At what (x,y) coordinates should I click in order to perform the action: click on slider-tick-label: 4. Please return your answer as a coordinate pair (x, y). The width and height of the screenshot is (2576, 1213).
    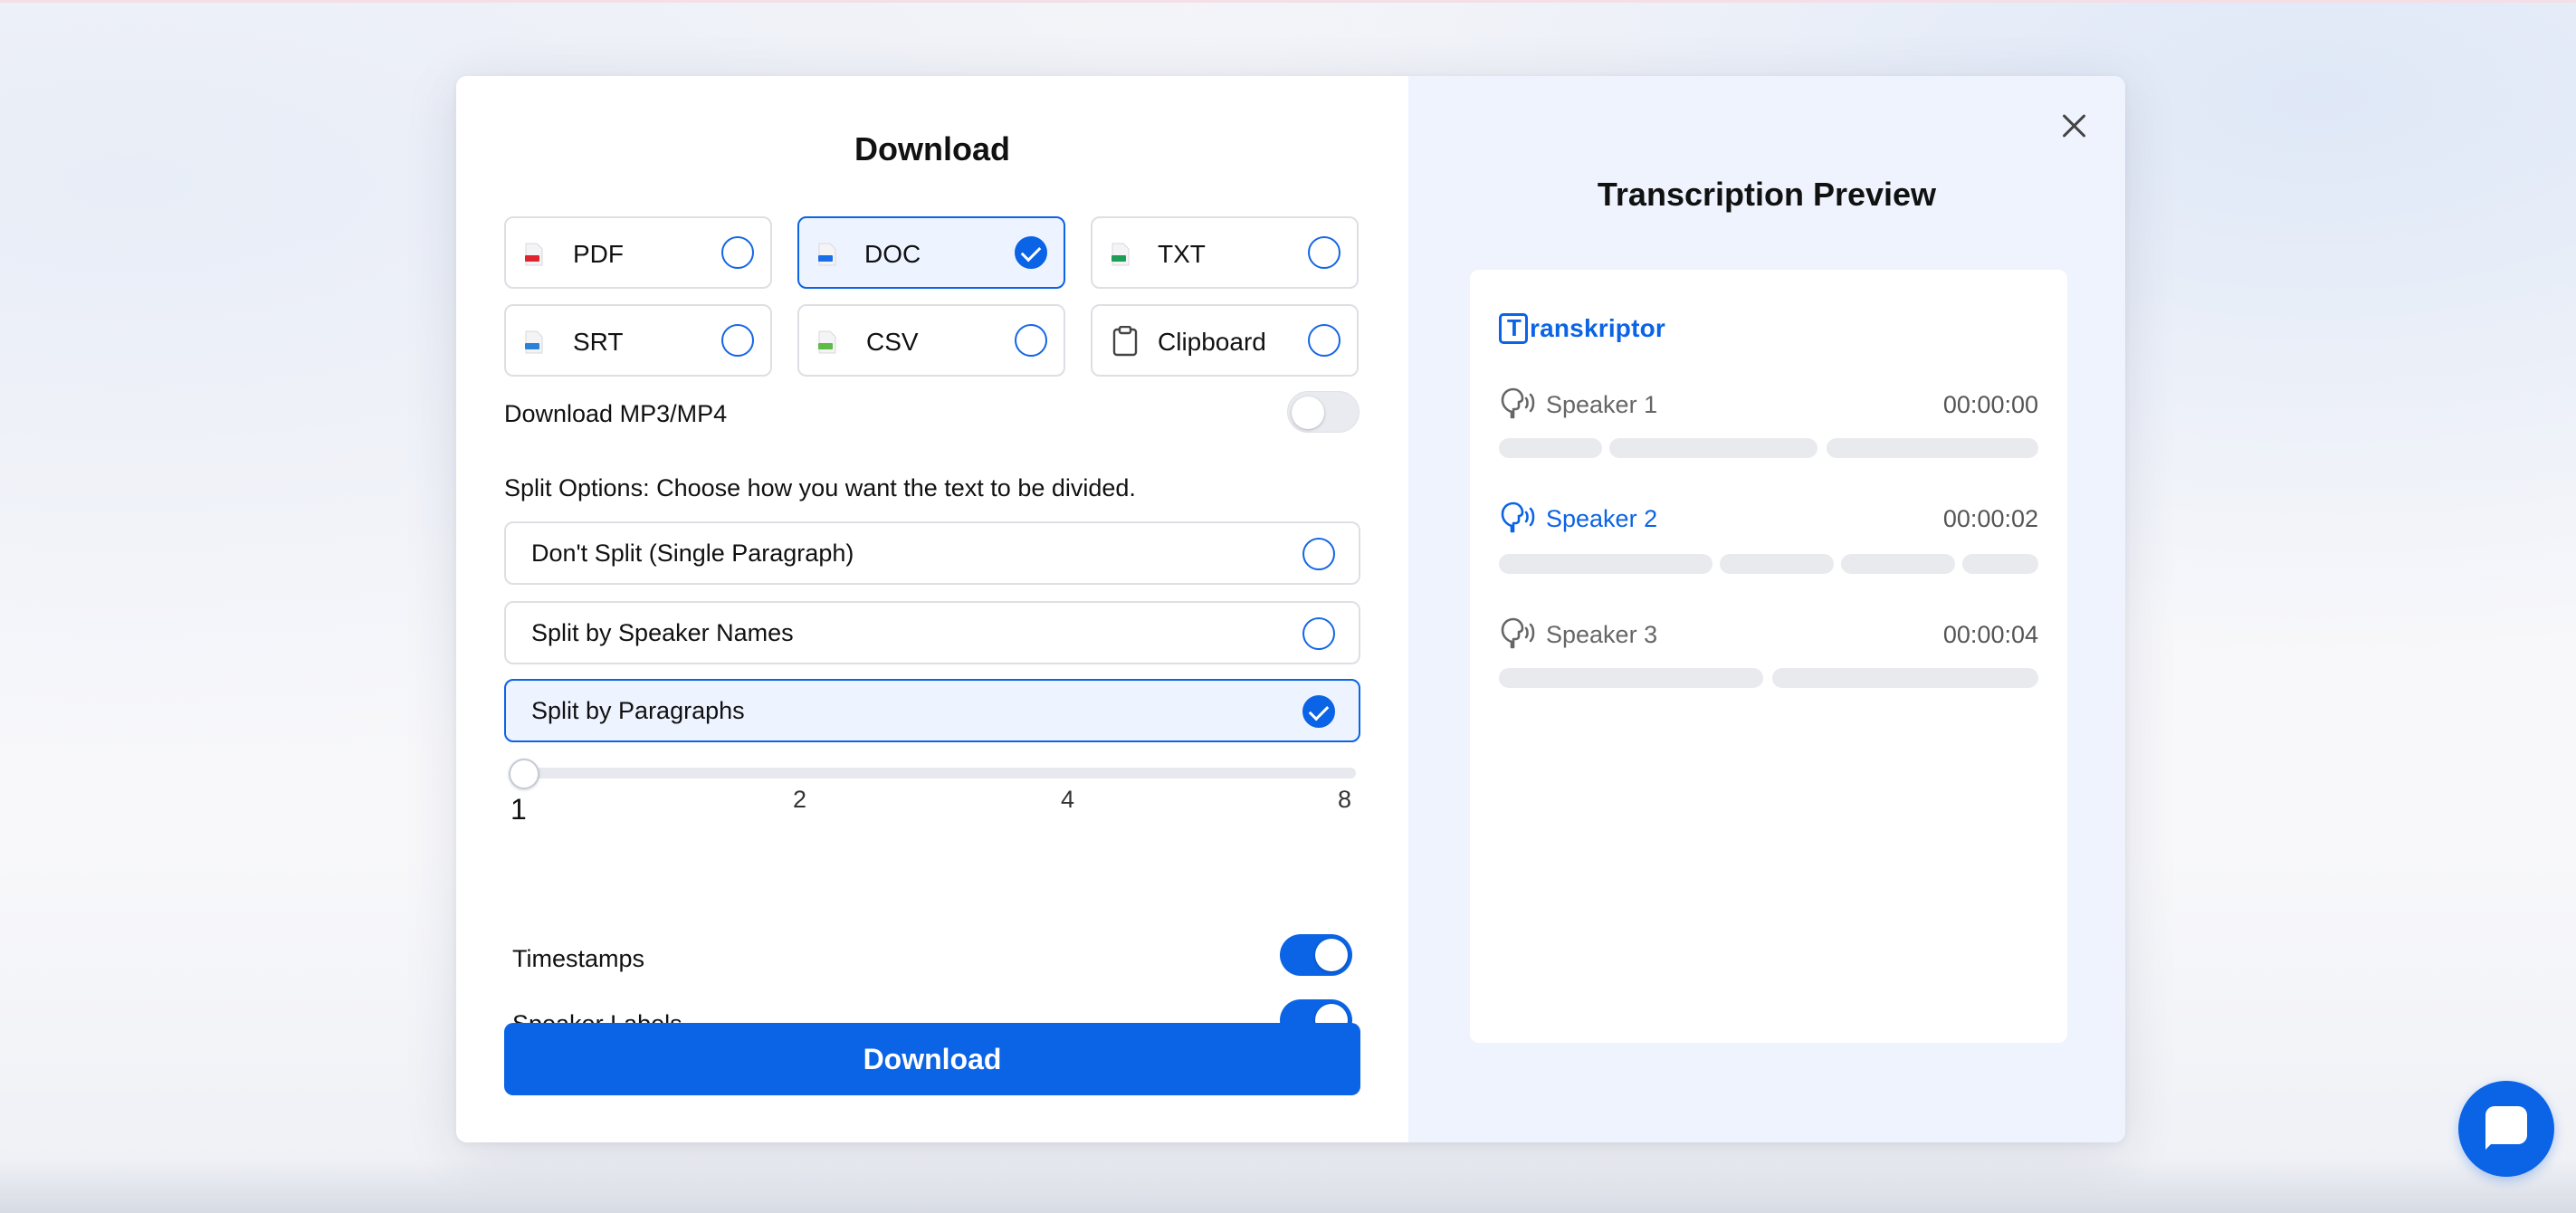
    Looking at the image, I should click on (1068, 799).